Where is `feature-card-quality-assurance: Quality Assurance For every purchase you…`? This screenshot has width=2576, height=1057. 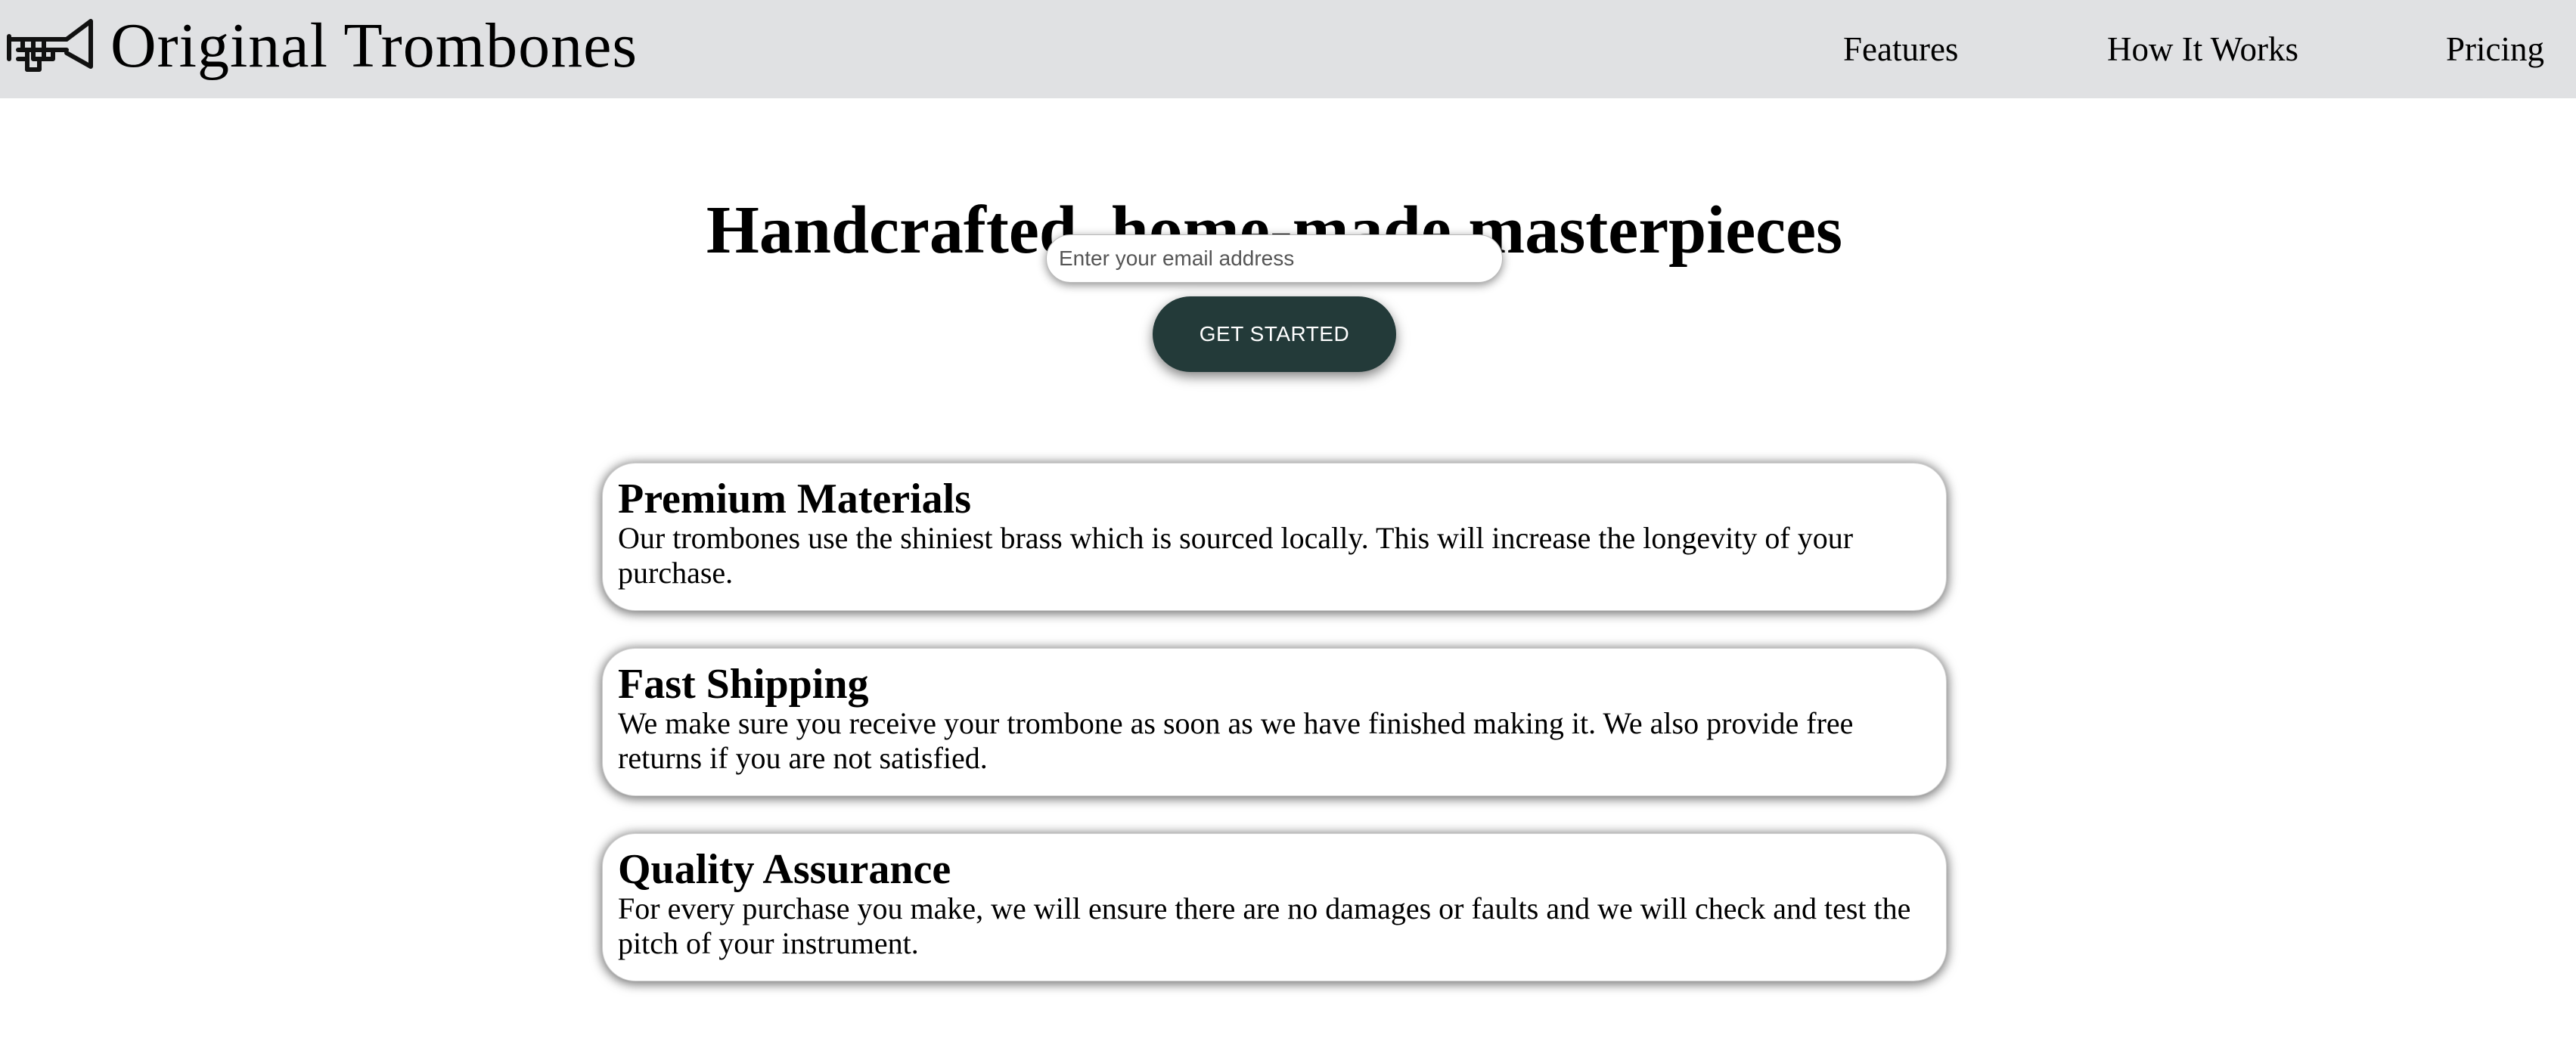 feature-card-quality-assurance: Quality Assurance For every purchase you… is located at coordinates (1274, 907).